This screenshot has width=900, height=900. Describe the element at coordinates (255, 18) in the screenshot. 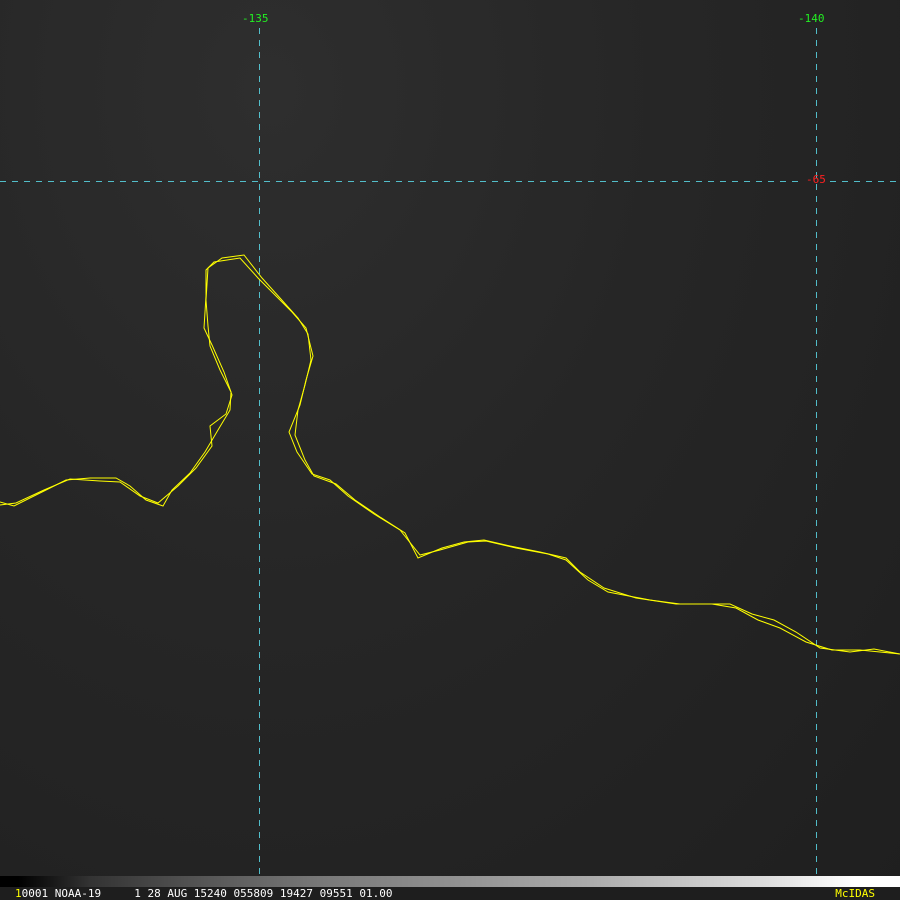

I see `lon-label-135: -135` at that location.